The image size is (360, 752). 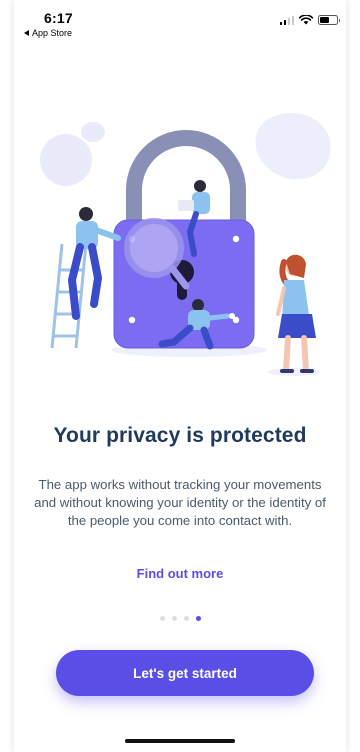 What do you see at coordinates (26, 33) in the screenshot?
I see `back-arrow-icon` at bounding box center [26, 33].